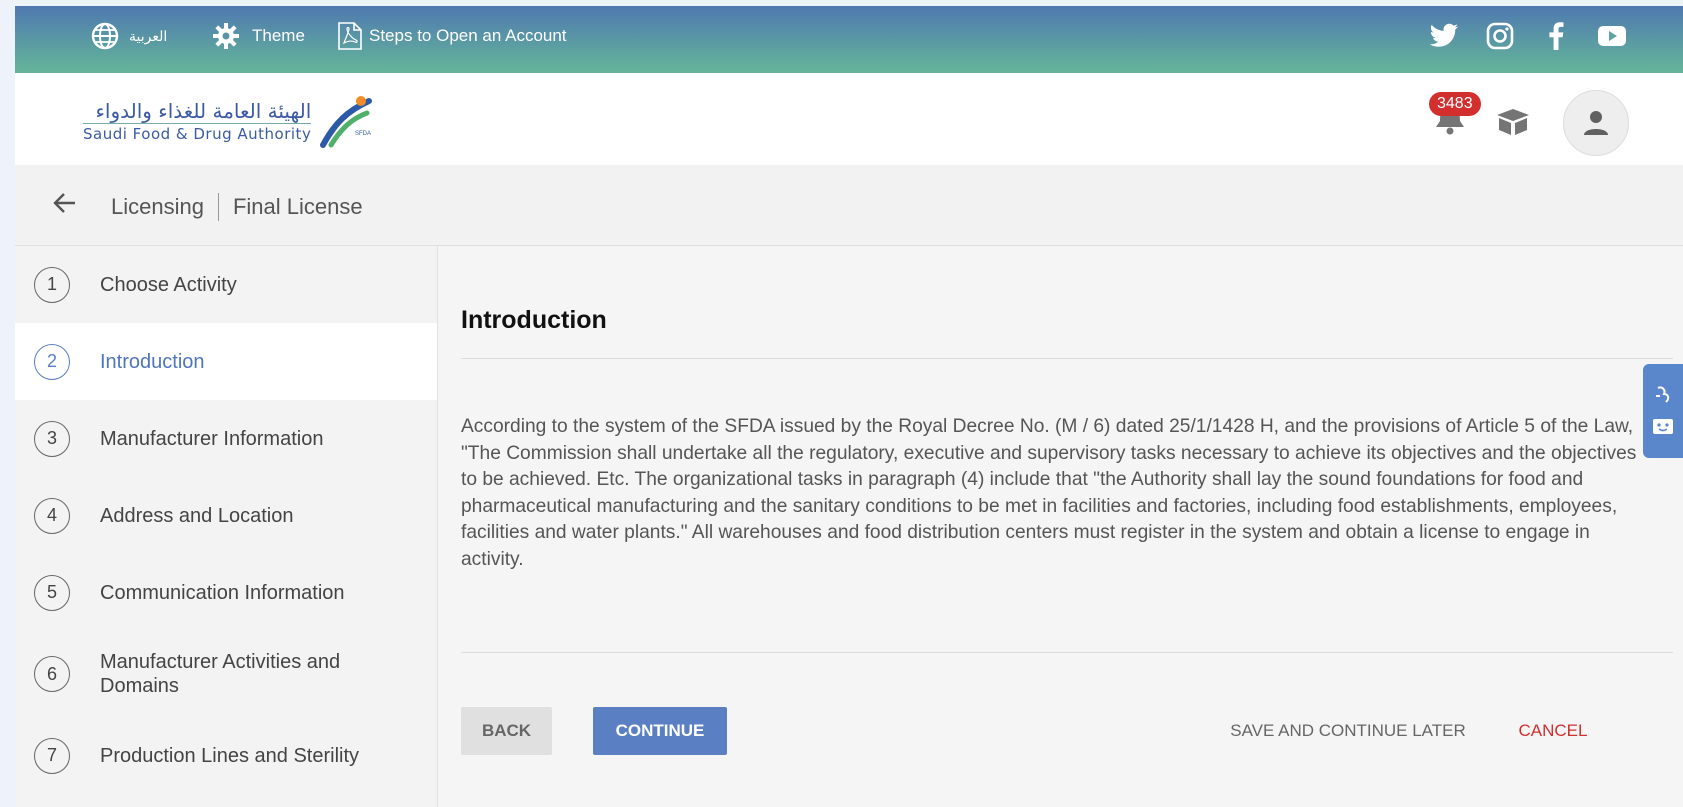  I want to click on instagram-icon, so click(1500, 36).